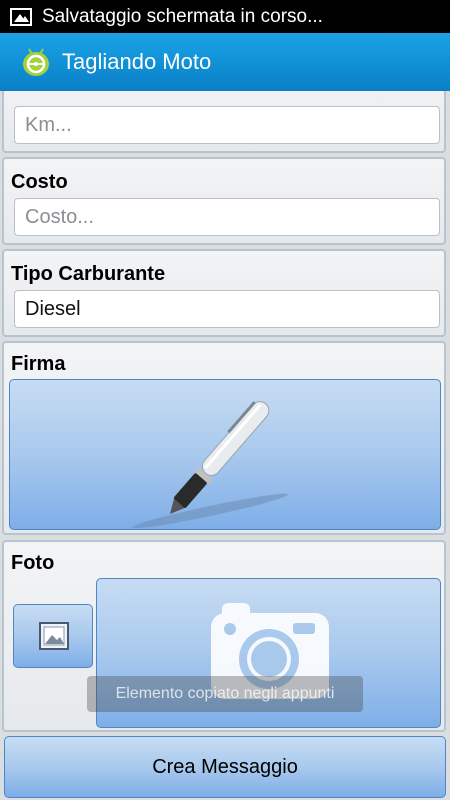 This screenshot has width=450, height=800. I want to click on firma-label: Firma, so click(38, 364).